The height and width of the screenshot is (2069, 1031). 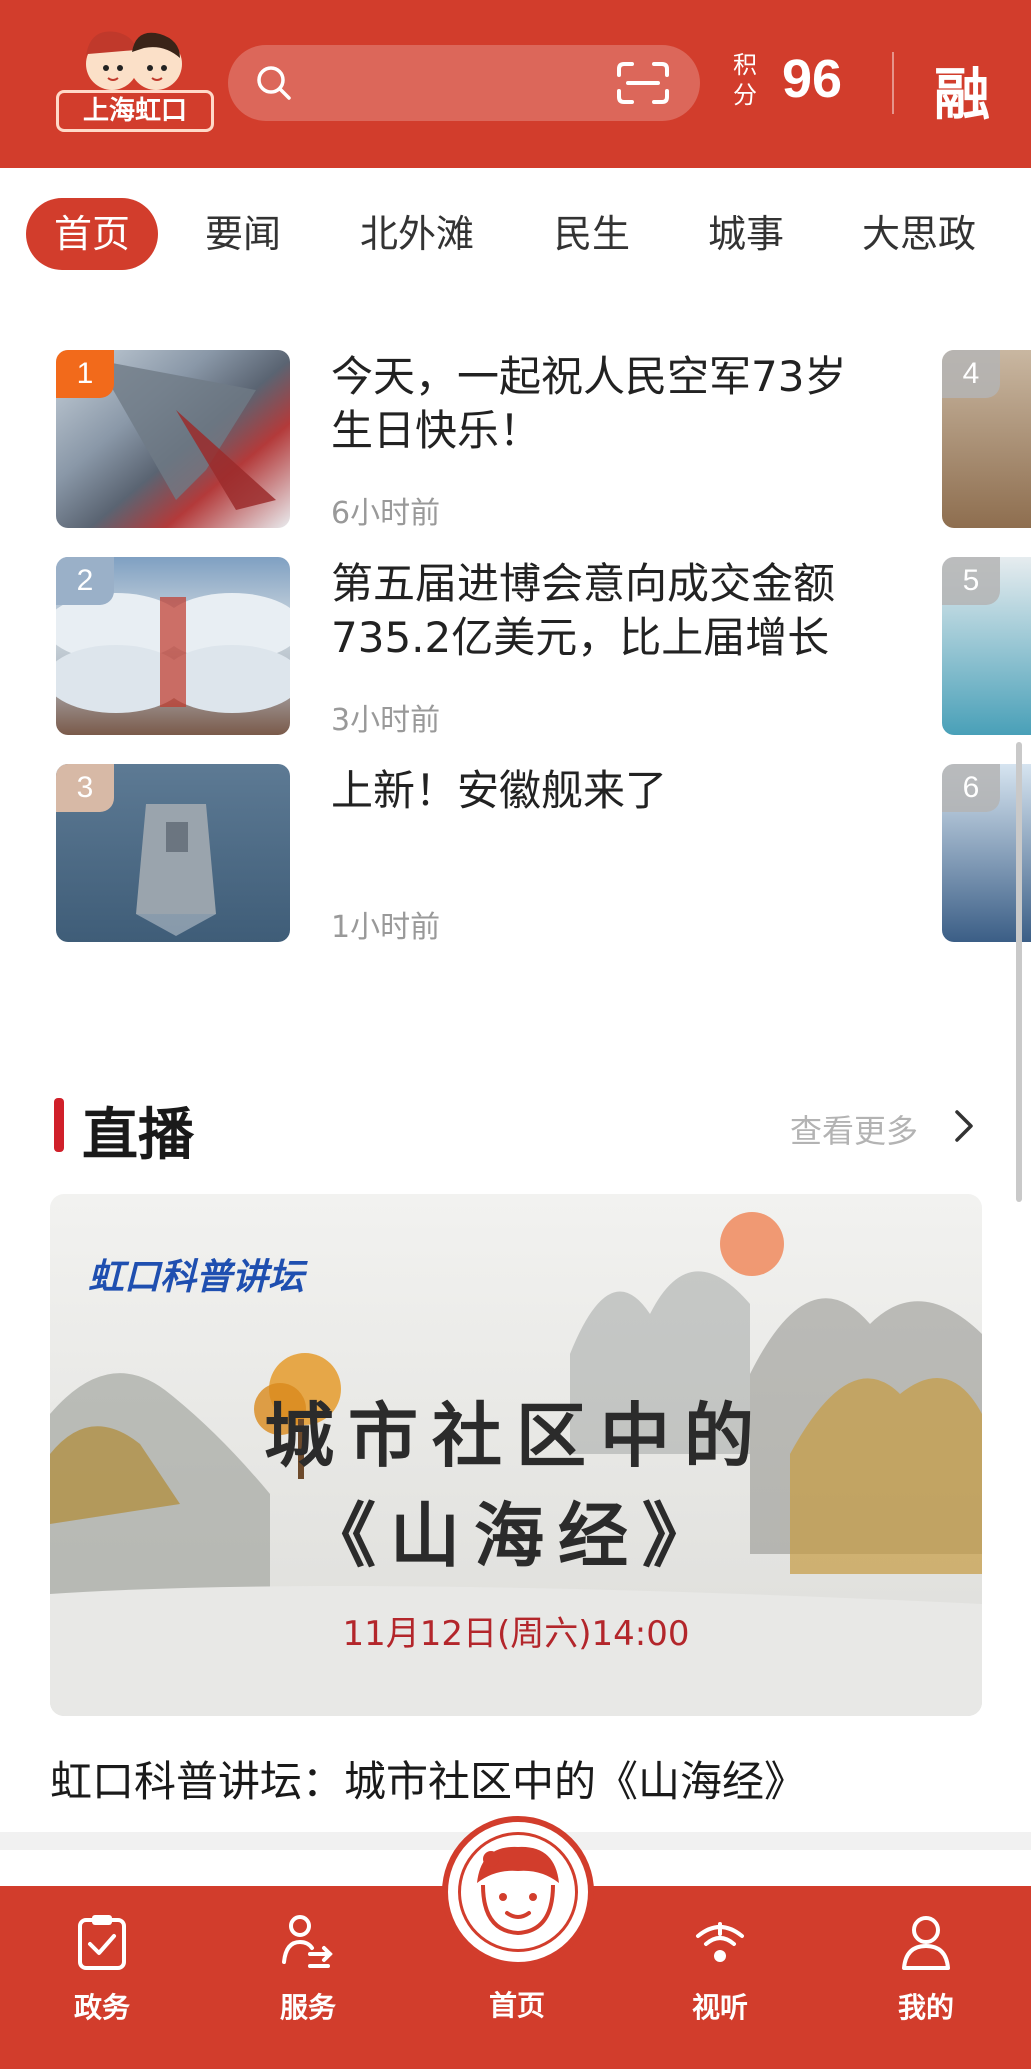 I want to click on score-label: 积 分, so click(x=745, y=80).